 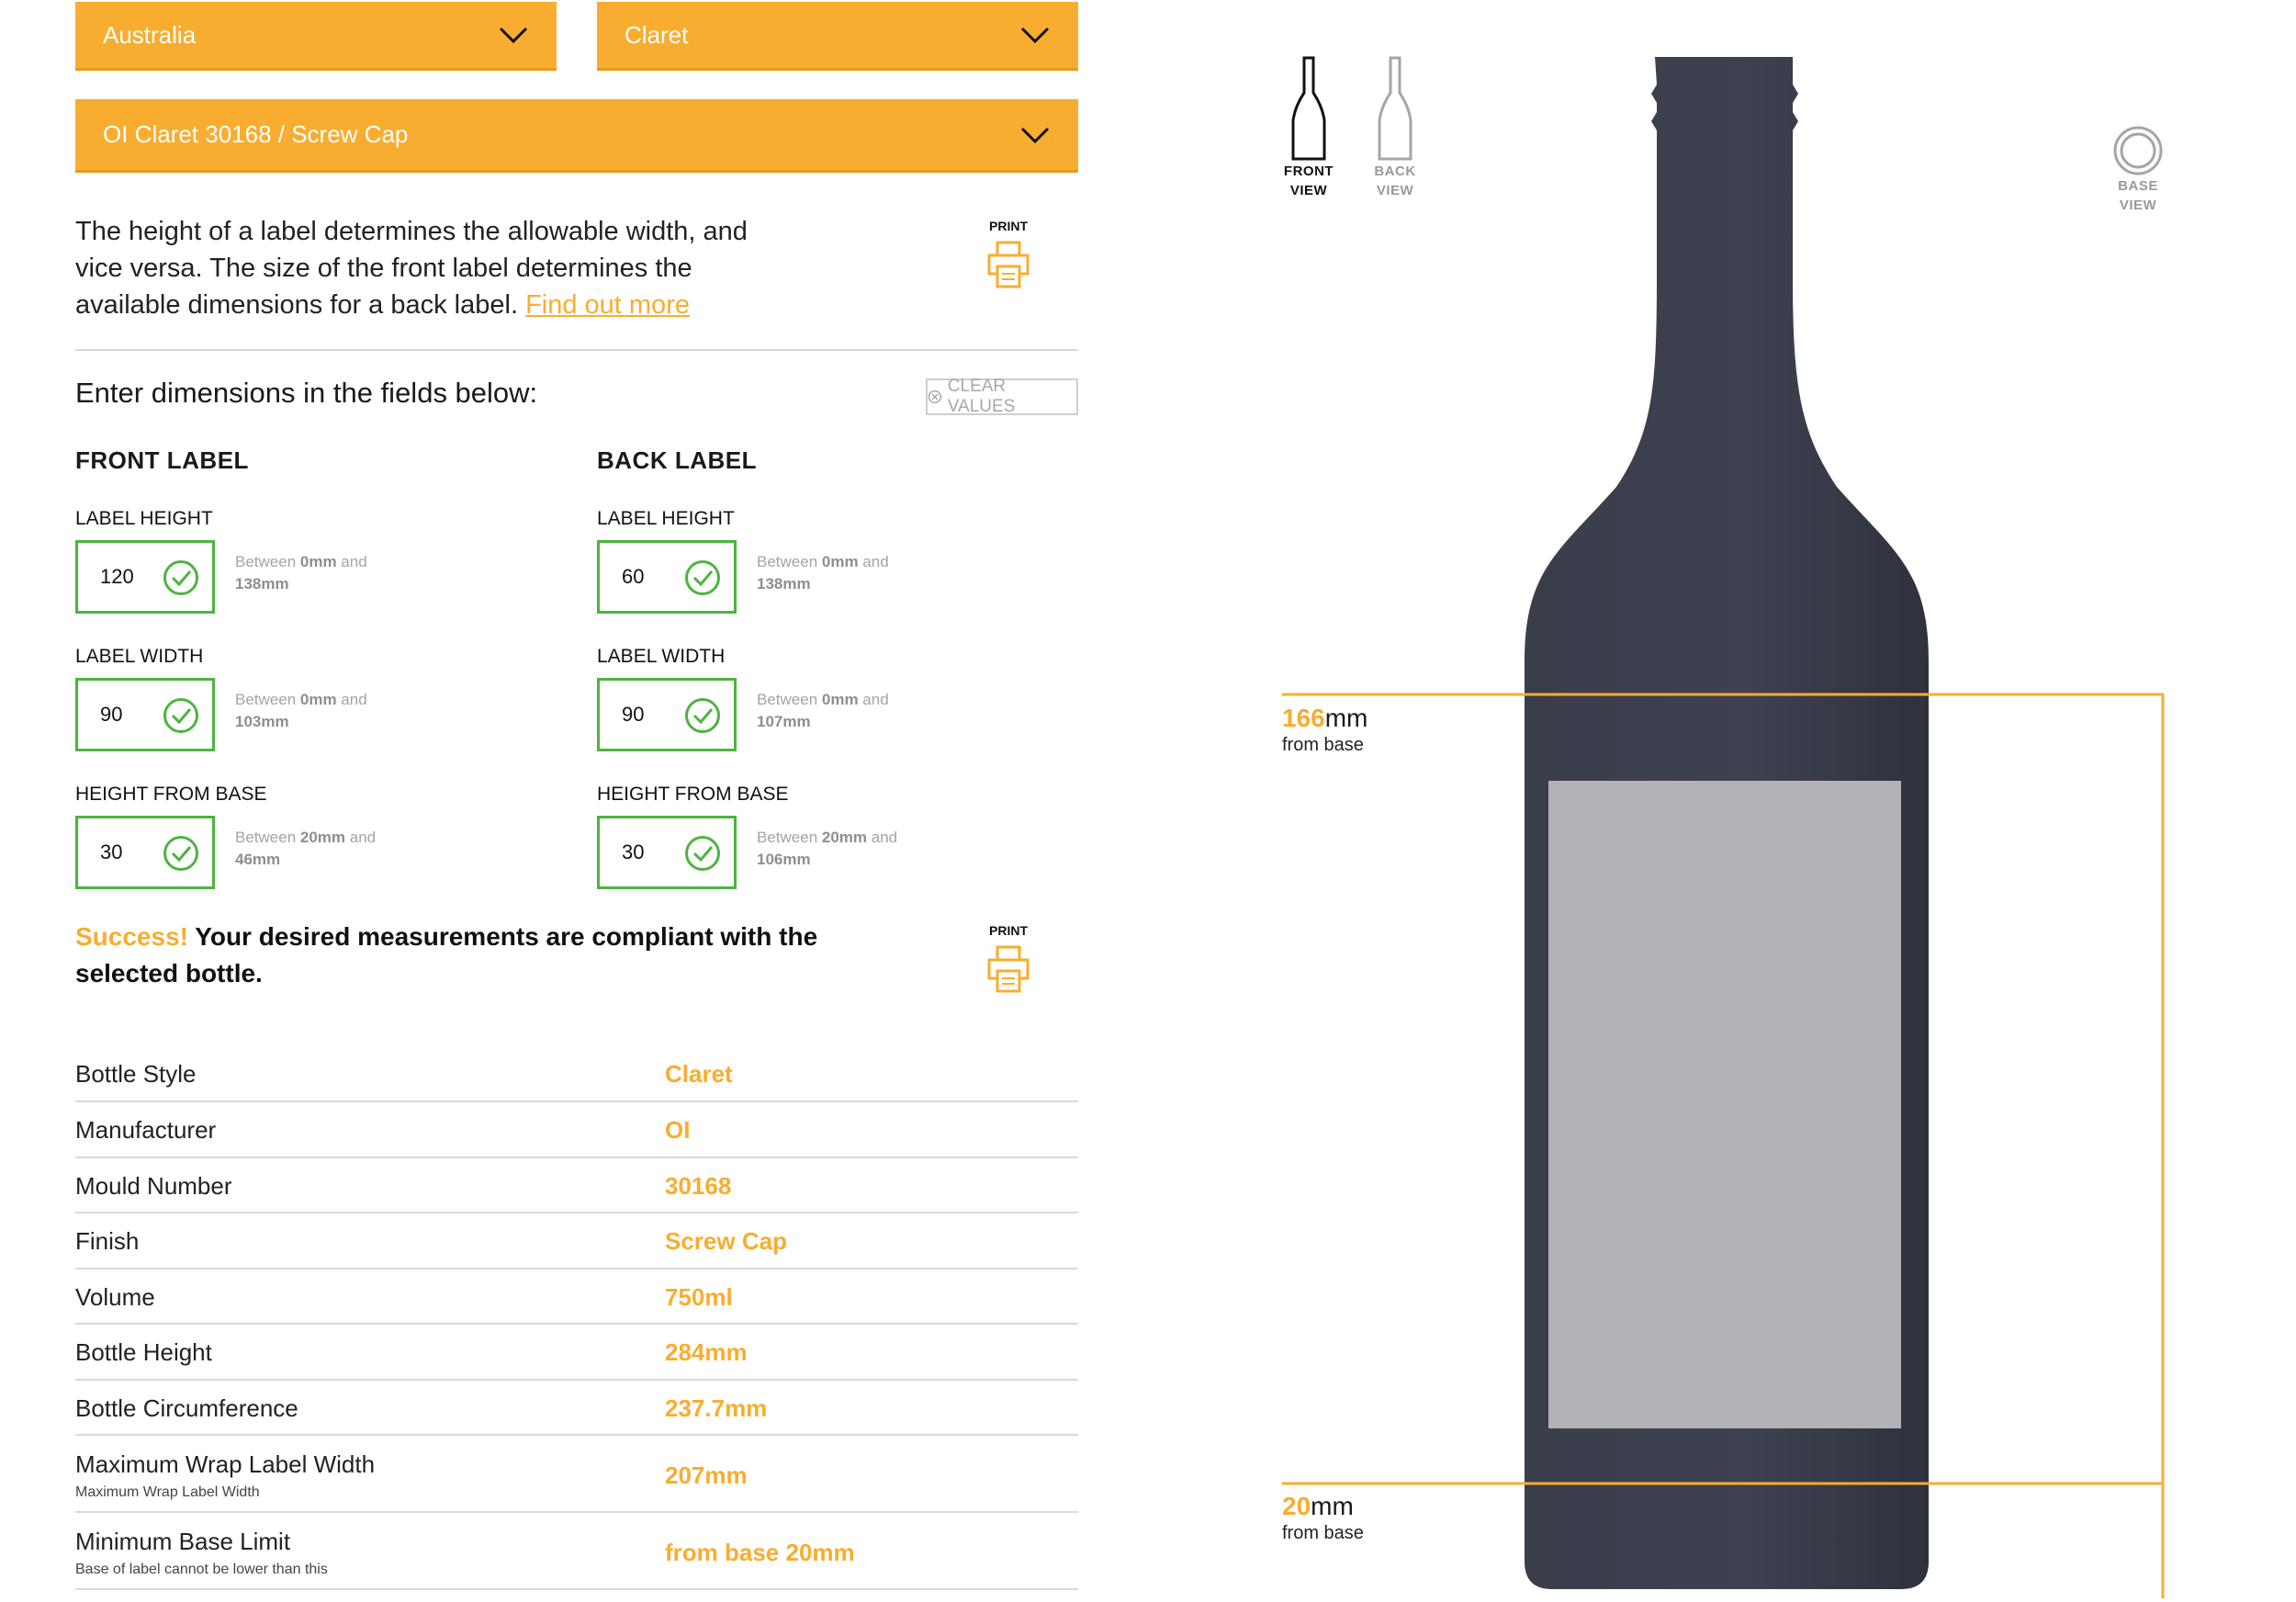 I want to click on spec-name: Finish, so click(x=107, y=1241).